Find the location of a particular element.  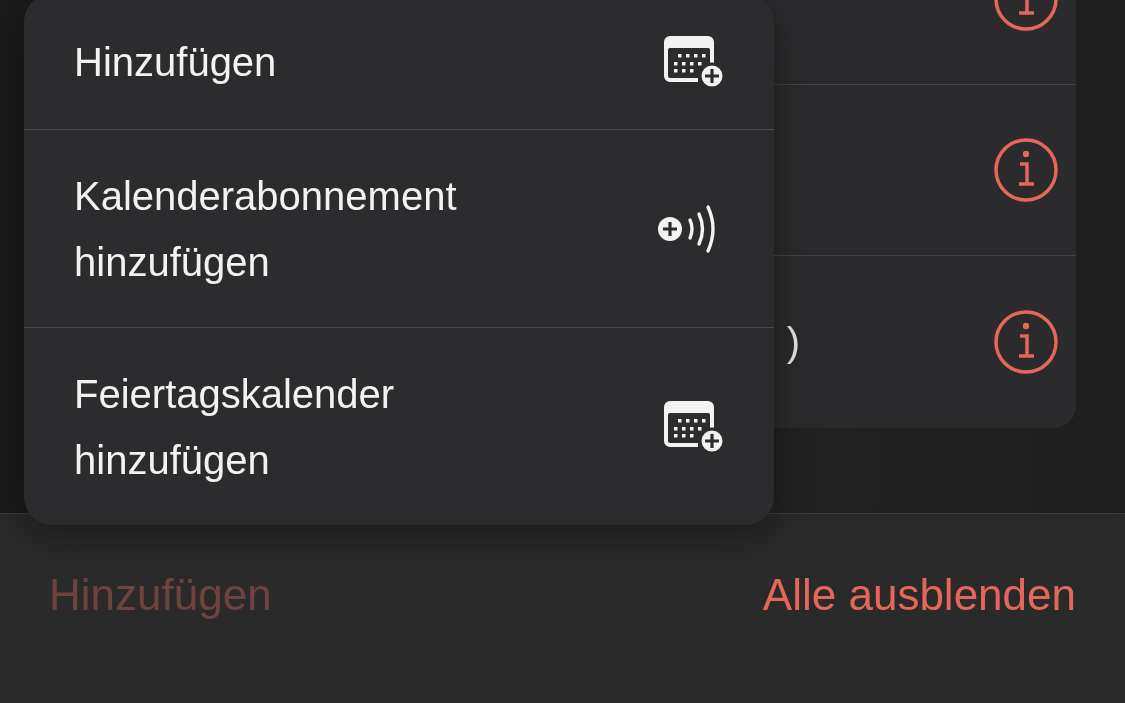

toolbar-button: Alle ausblenden is located at coordinates (919, 595).